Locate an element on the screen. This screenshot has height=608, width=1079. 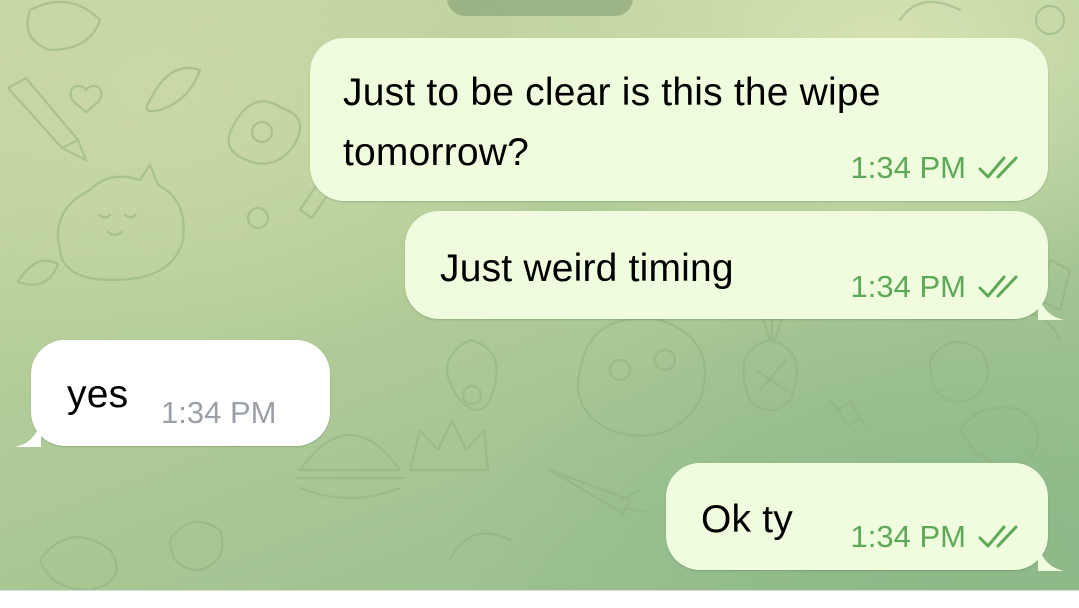
message-bubble-outgoing: Ok ty 1:34 PM is located at coordinates (865, 517).